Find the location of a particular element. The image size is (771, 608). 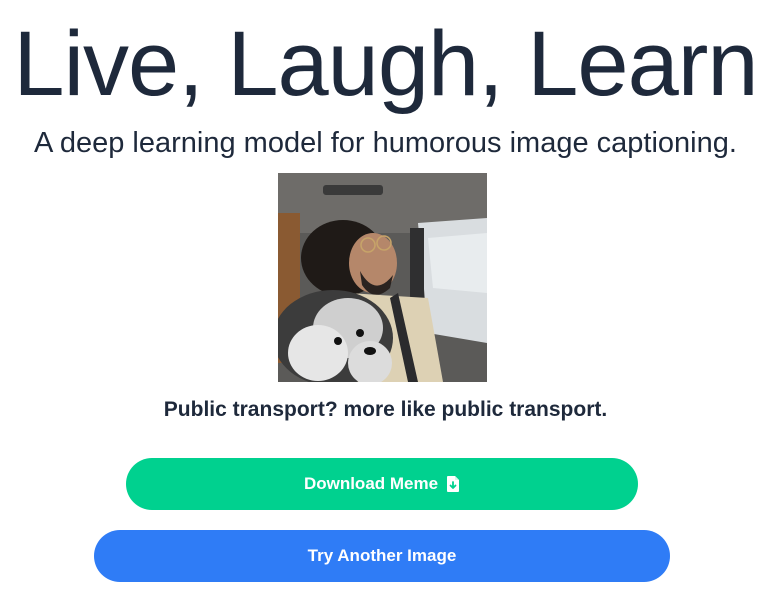

file-download-icon is located at coordinates (453, 484).